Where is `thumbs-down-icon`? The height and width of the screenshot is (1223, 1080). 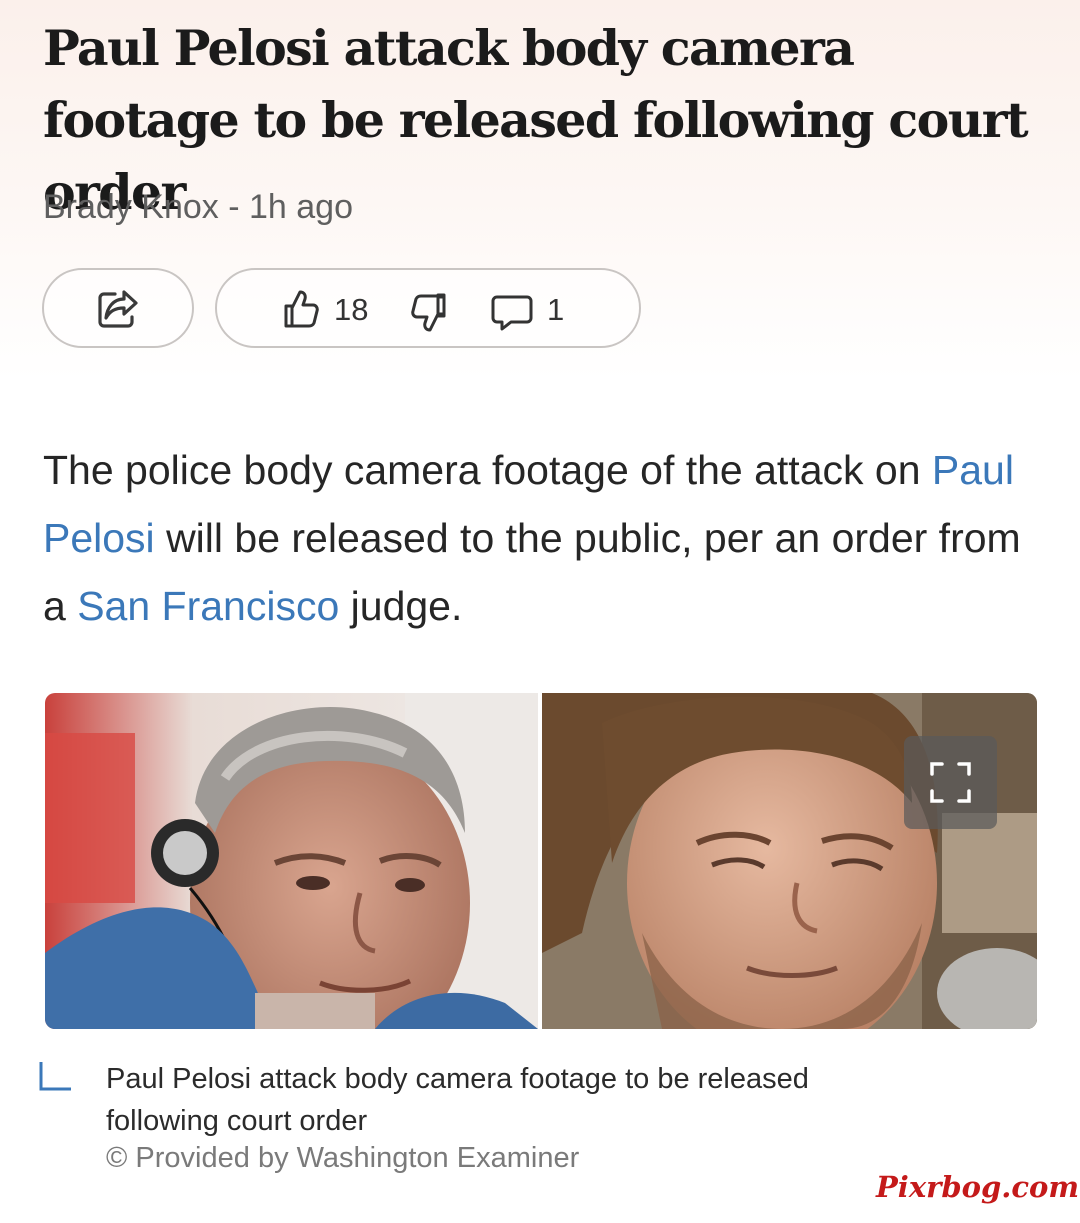
thumbs-down-icon is located at coordinates (429, 313).